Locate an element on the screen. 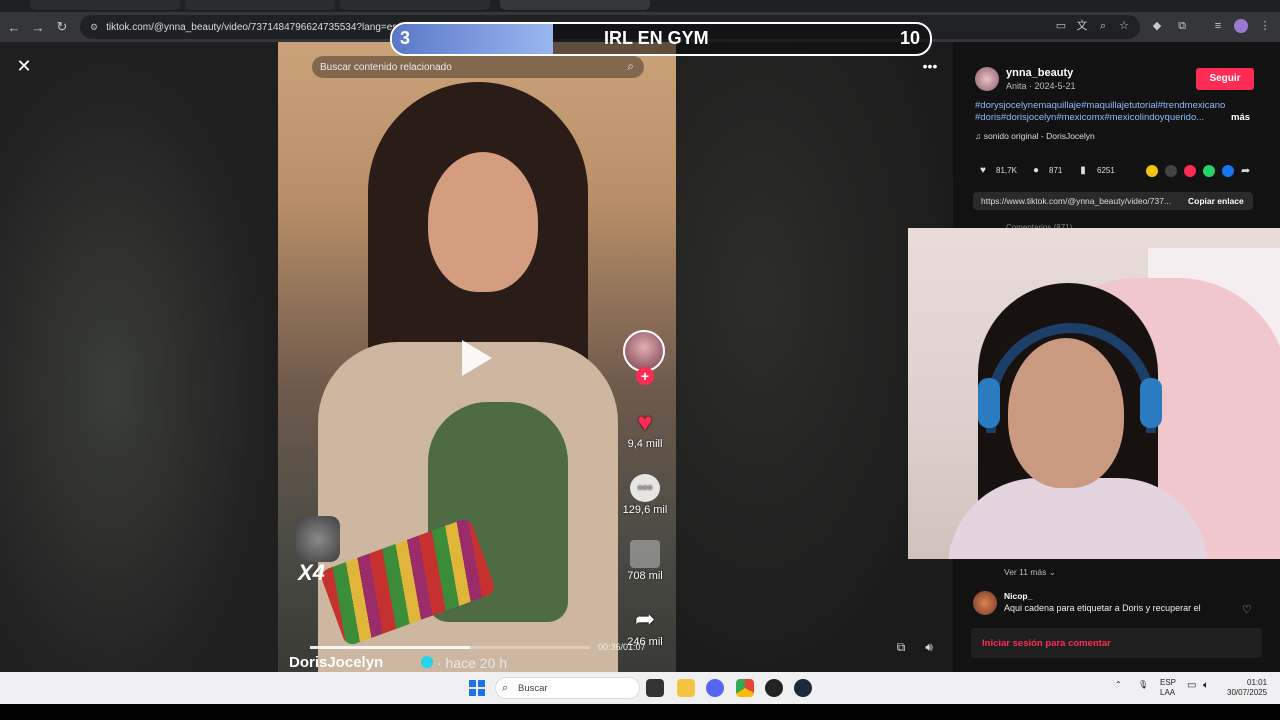  taskbar-search is located at coordinates (567, 688).